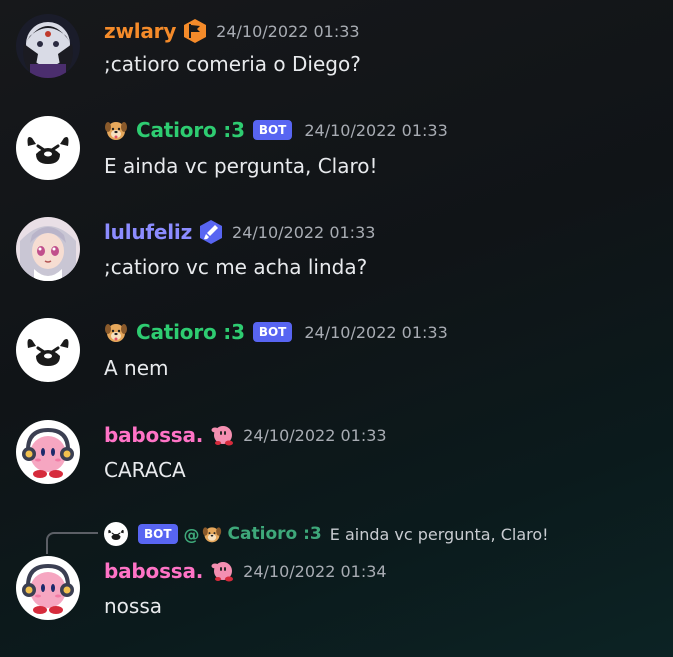  Describe the element at coordinates (148, 232) in the screenshot. I see `author-name: lulufeliz` at that location.